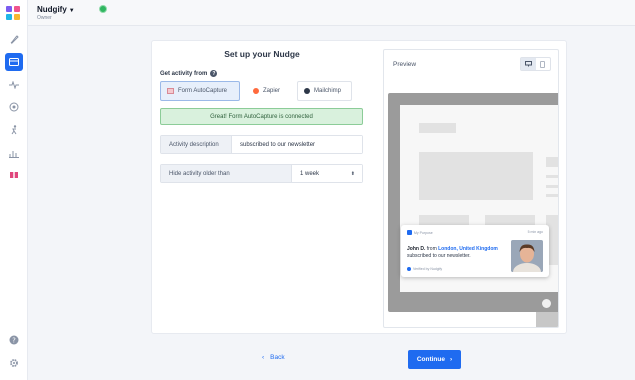 The height and width of the screenshot is (380, 635). Describe the element at coordinates (14, 107) in the screenshot. I see `target-icon` at that location.